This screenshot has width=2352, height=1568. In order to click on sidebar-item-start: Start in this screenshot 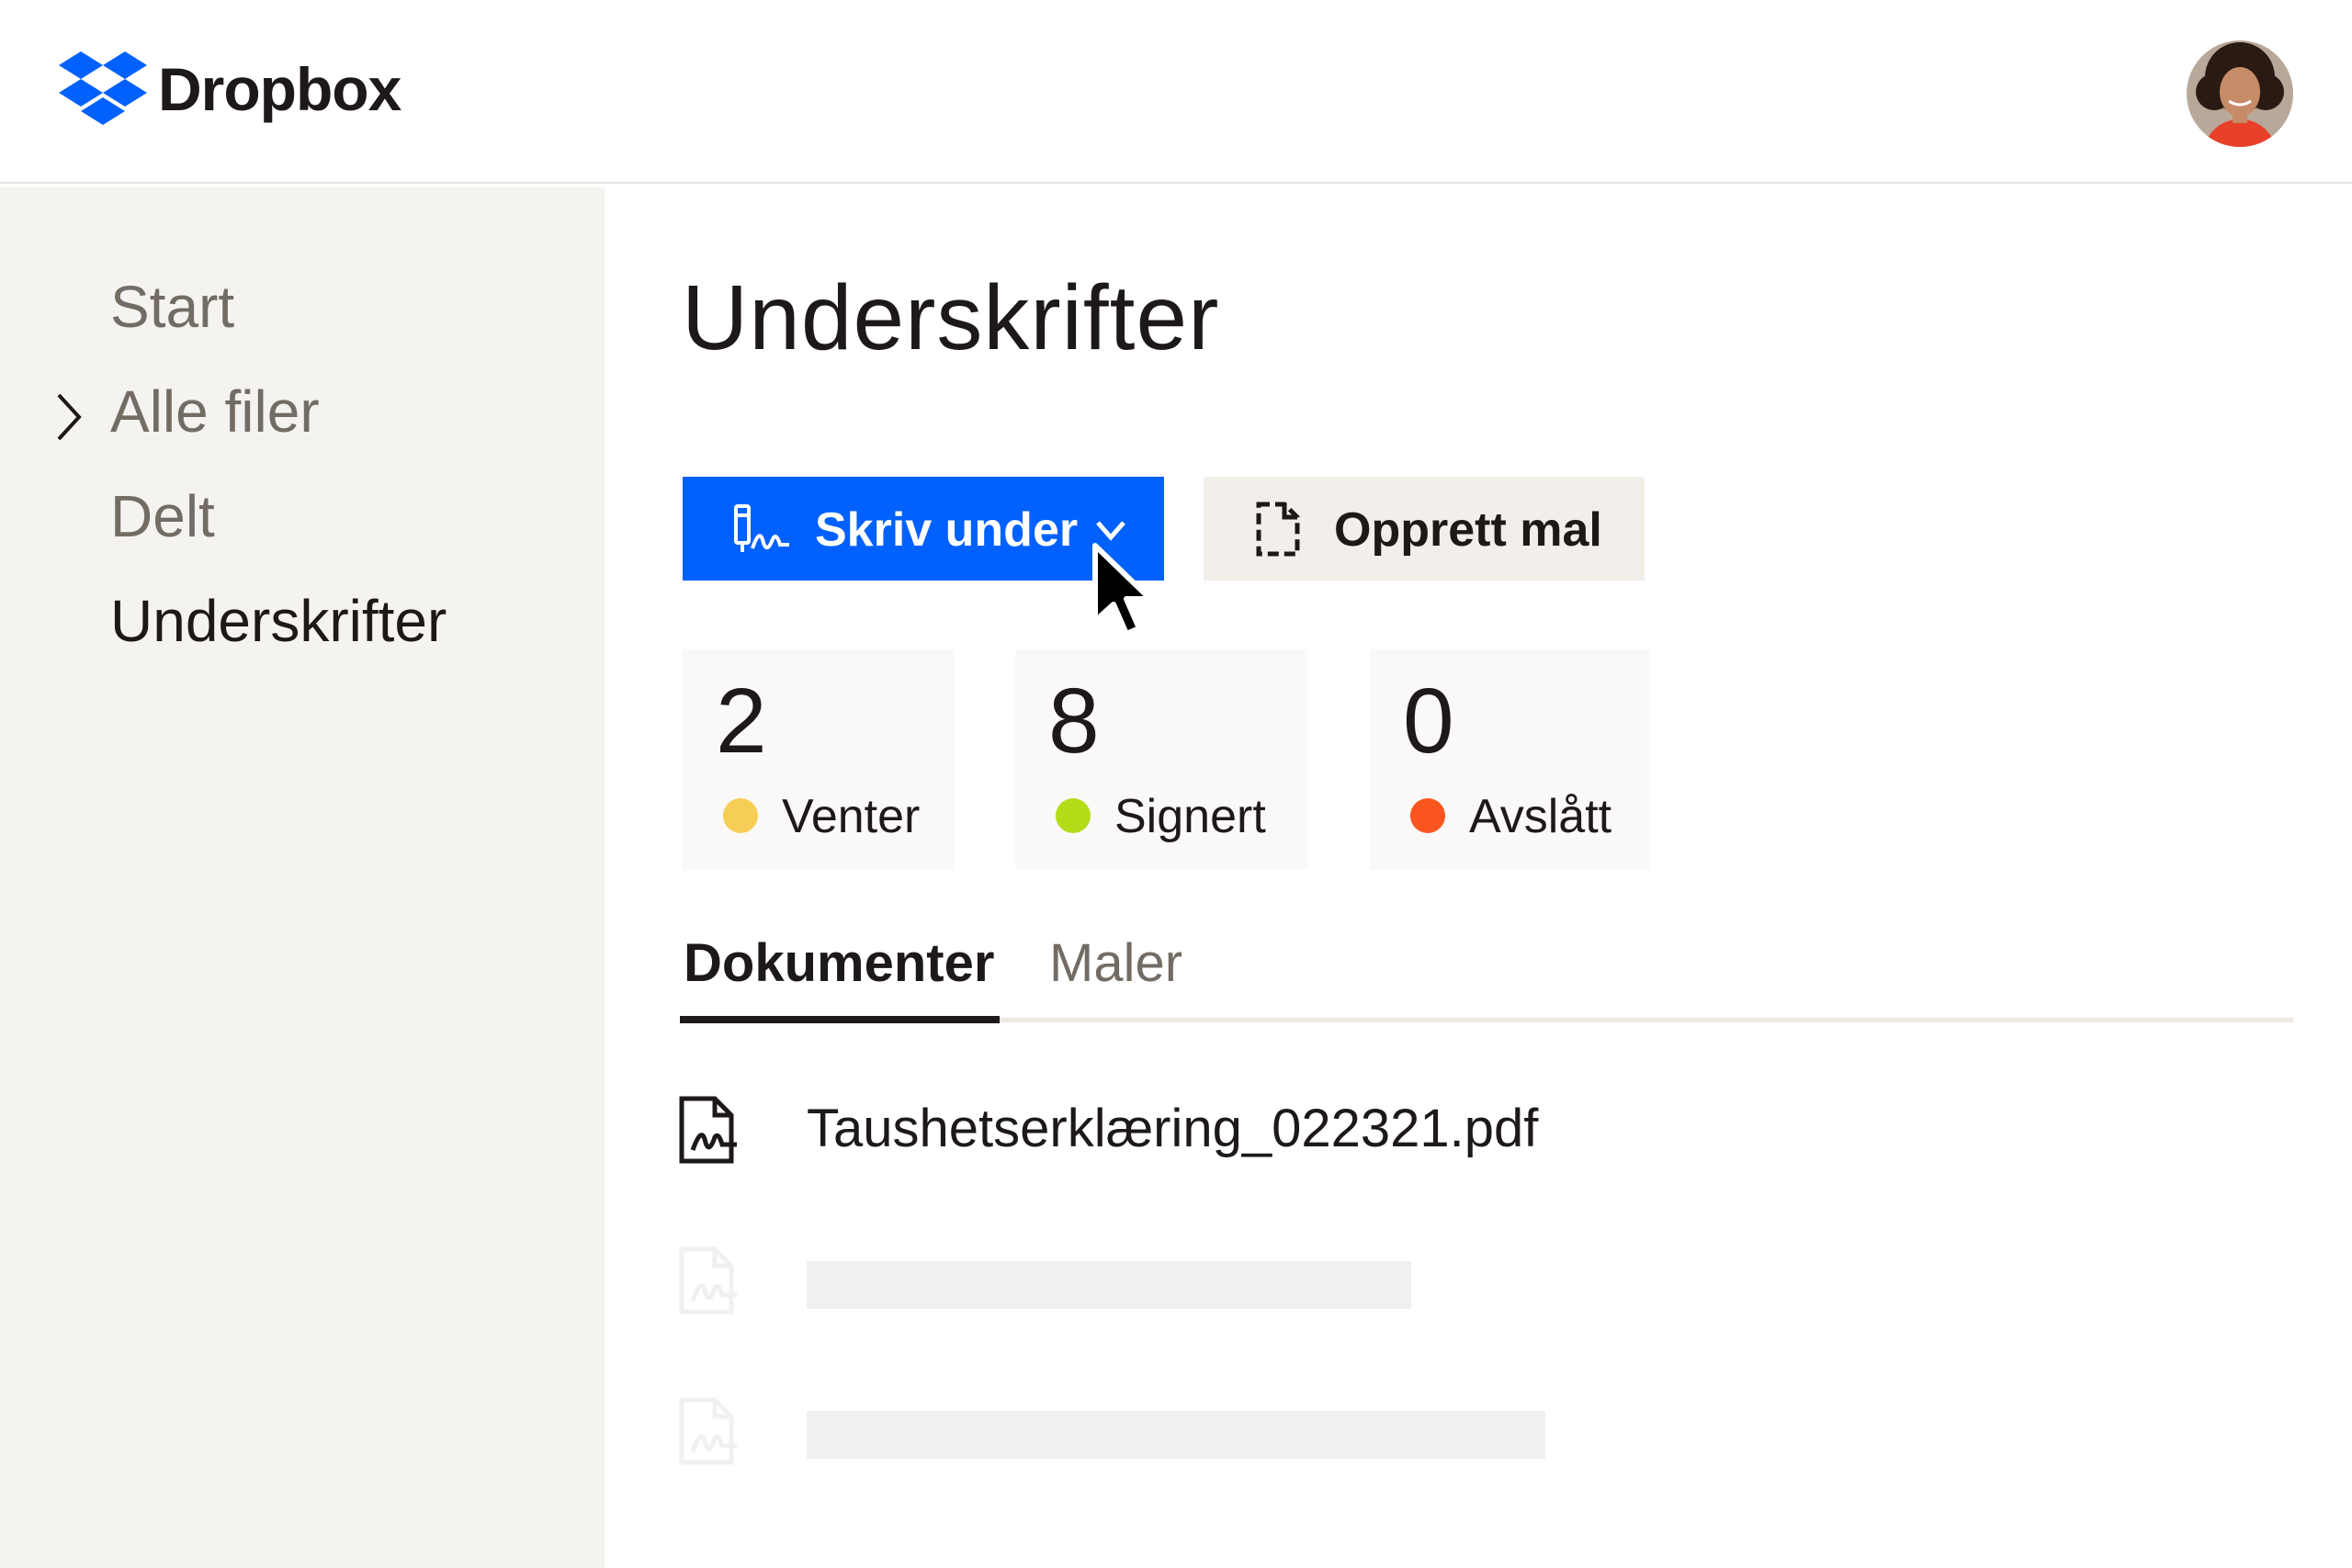, I will do `click(172, 307)`.